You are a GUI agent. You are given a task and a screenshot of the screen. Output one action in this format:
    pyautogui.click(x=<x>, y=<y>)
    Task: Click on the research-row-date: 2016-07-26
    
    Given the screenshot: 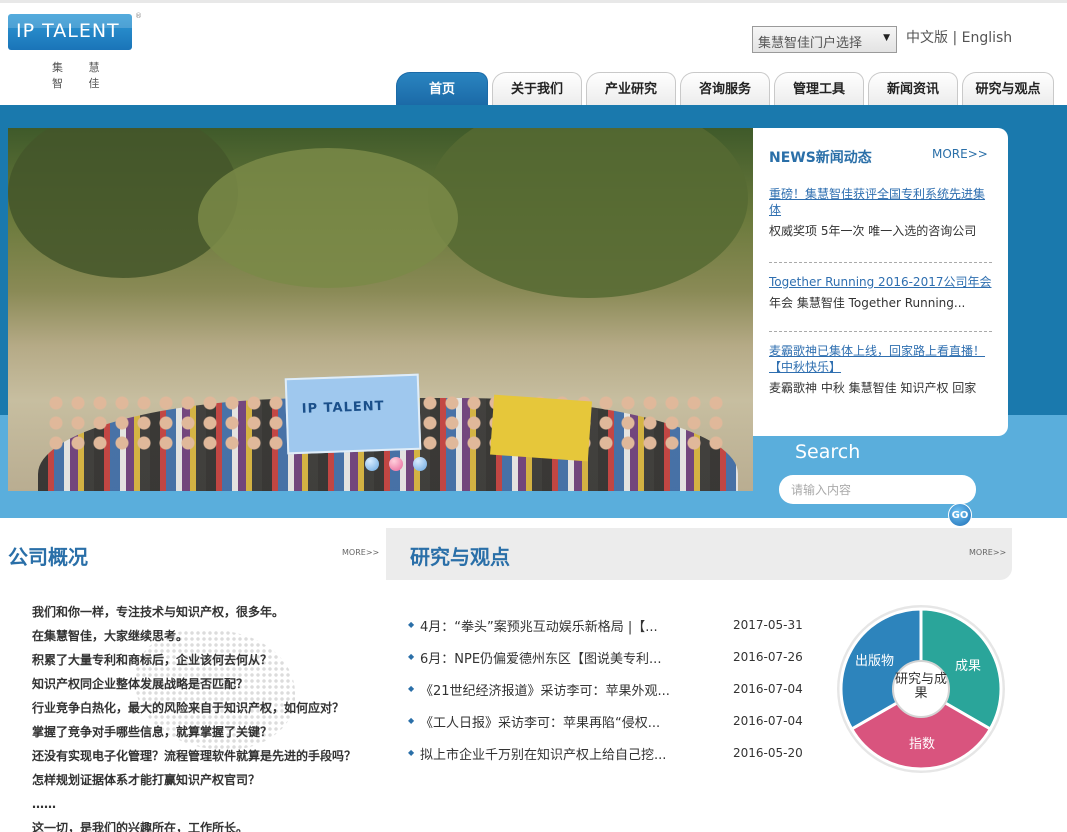 What is the action you would take?
    pyautogui.click(x=768, y=657)
    